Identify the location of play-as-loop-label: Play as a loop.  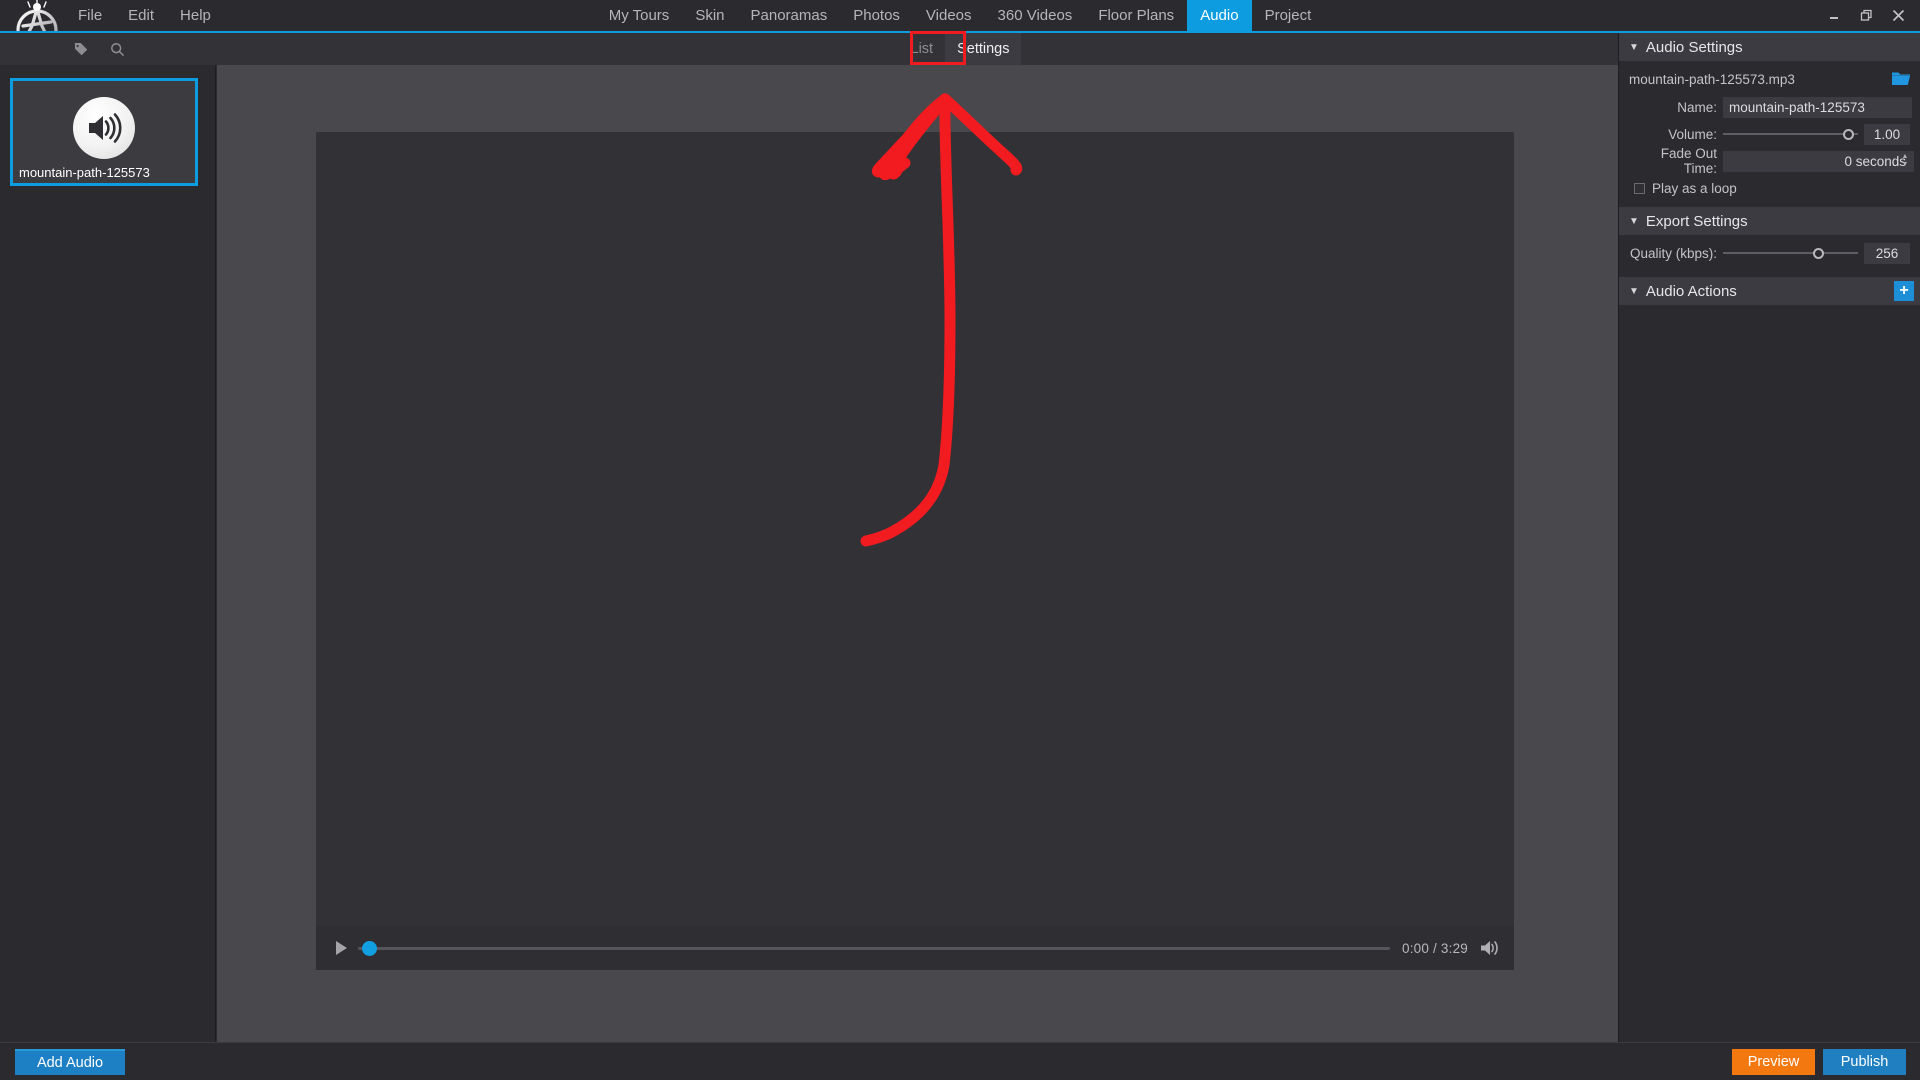
(1694, 188).